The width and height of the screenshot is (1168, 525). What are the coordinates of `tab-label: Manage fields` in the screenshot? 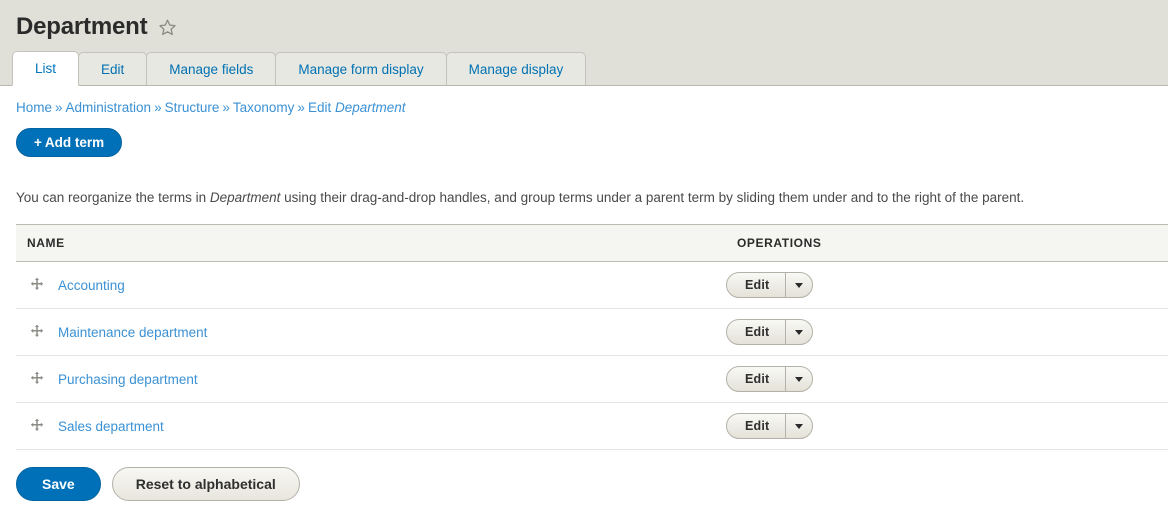 It's located at (211, 69).